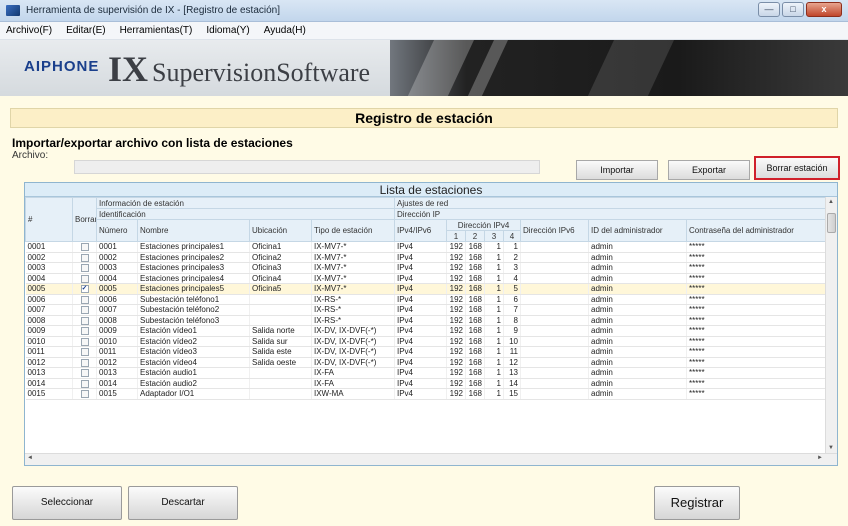  Describe the element at coordinates (709, 170) in the screenshot. I see `export-button: Exportar` at that location.